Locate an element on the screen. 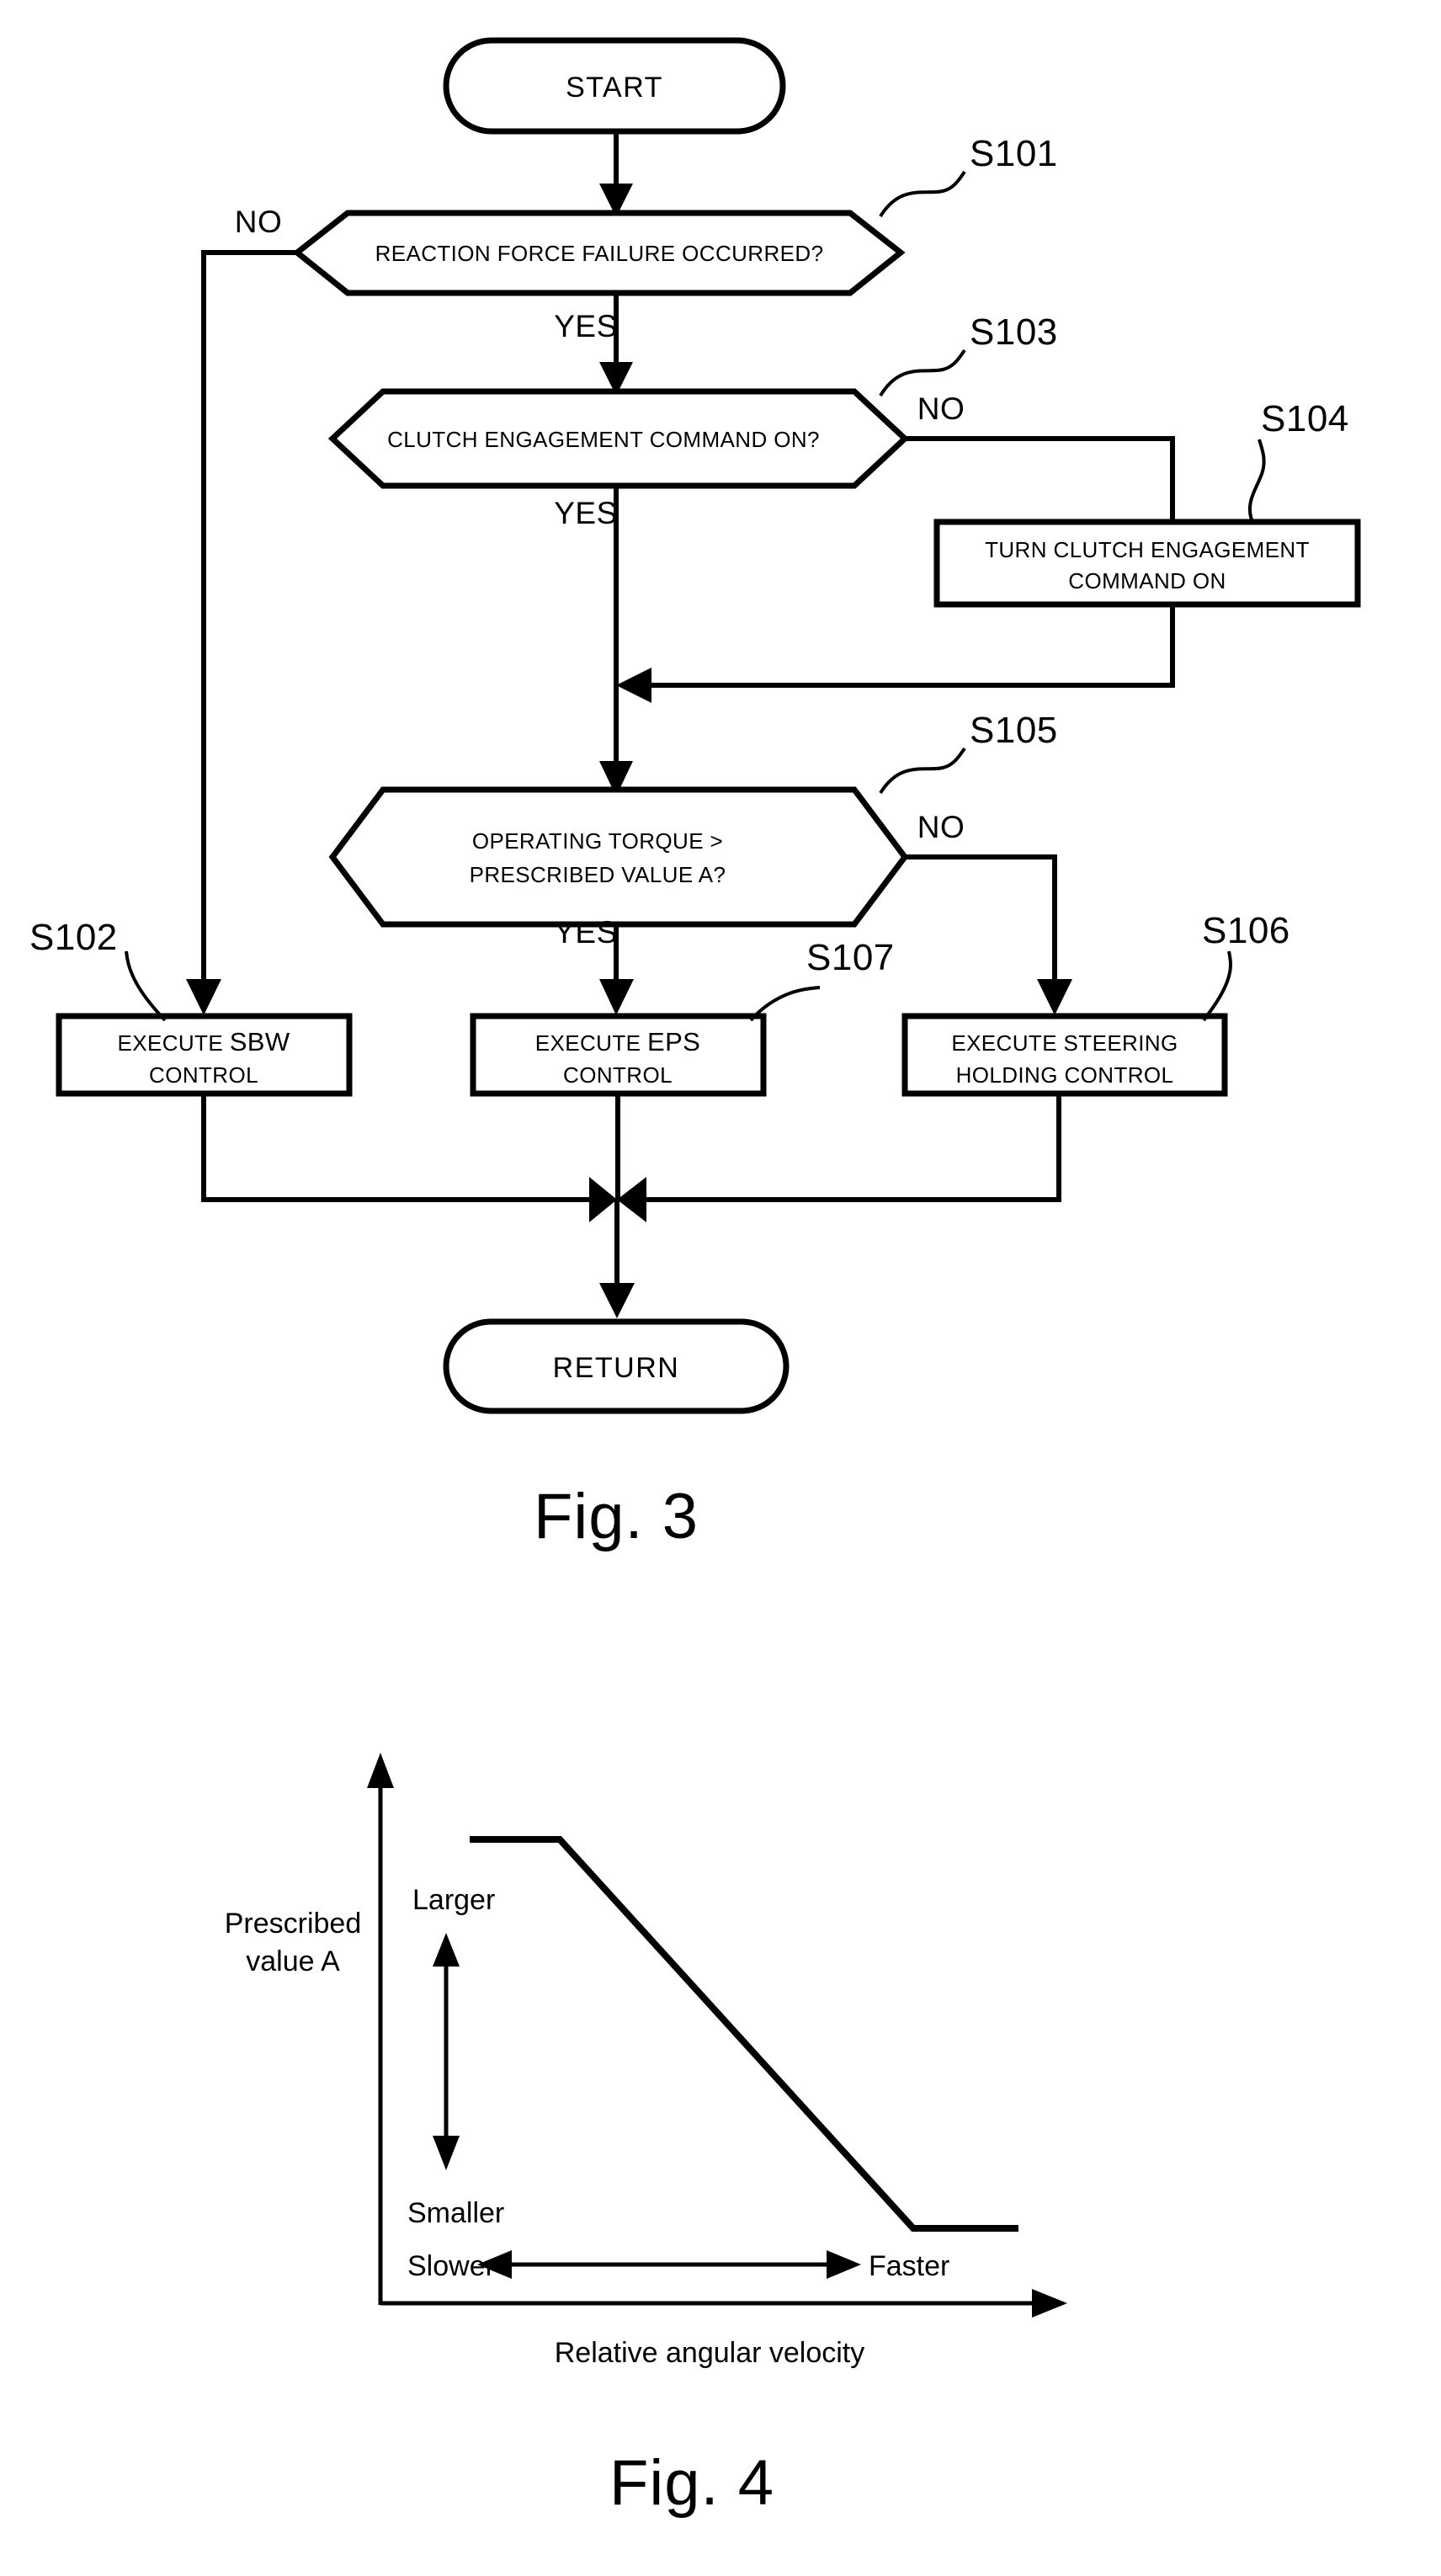 The width and height of the screenshot is (1441, 2576). s106-process-label-line2: HOLDING CONTROL is located at coordinates (1065, 1075).